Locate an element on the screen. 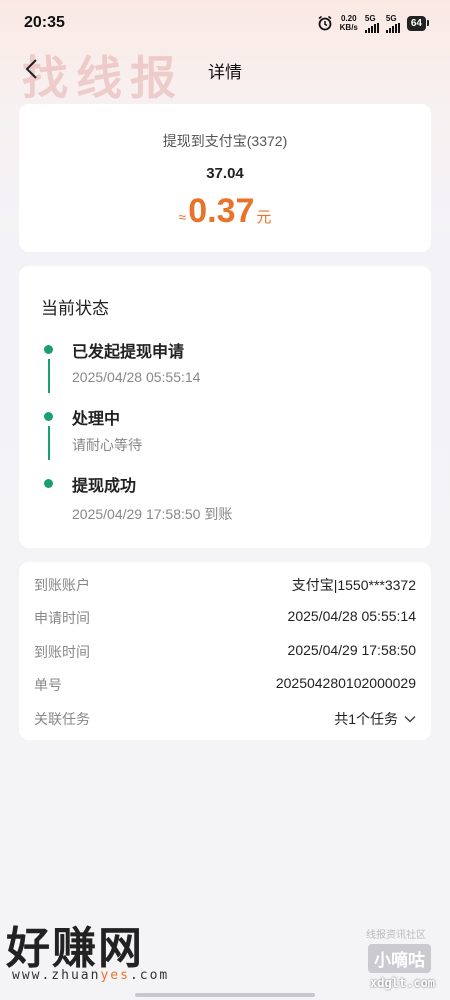 The height and width of the screenshot is (1000, 450). step-title: 提现成功 is located at coordinates (104, 486).